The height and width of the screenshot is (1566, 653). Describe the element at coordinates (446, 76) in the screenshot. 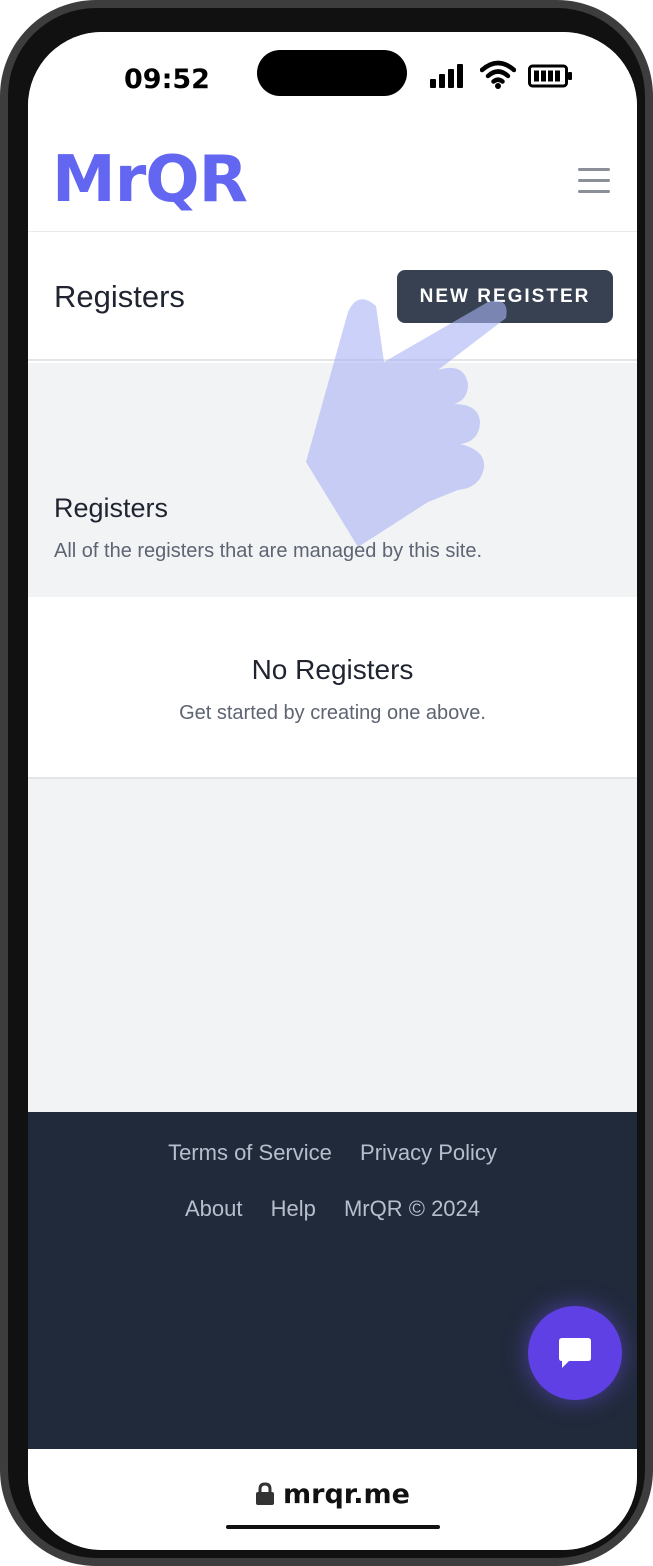

I see `cellular-signal-icon` at that location.